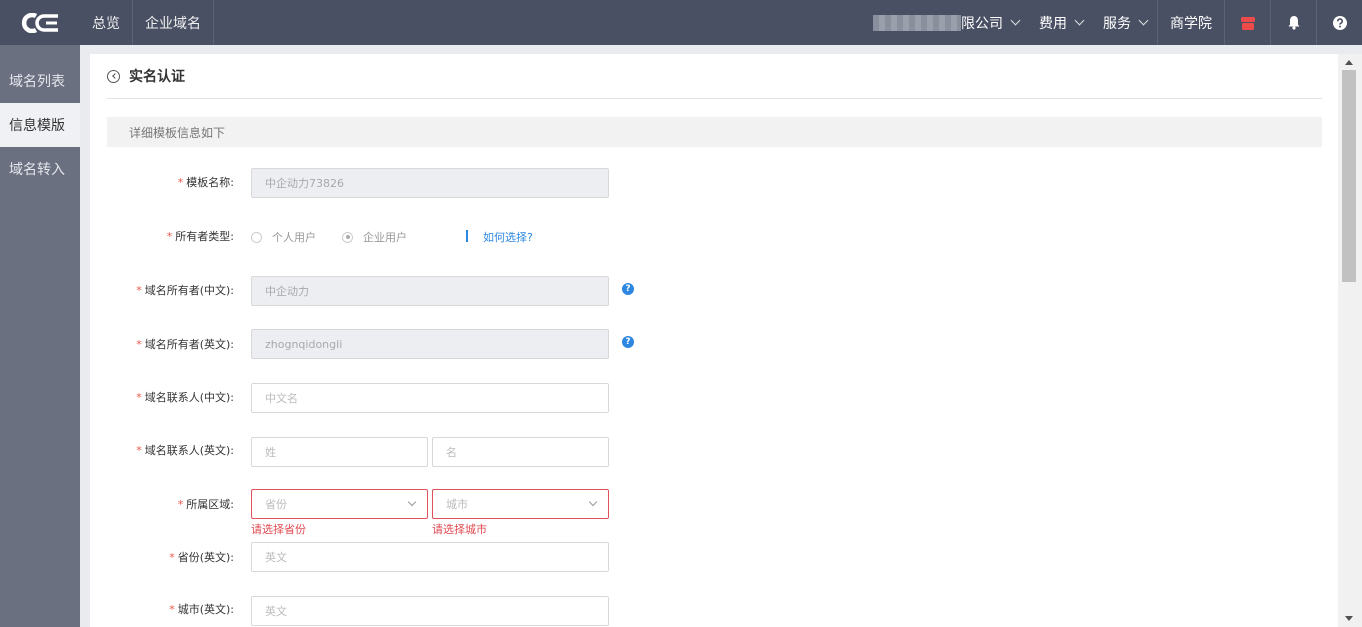 The image size is (1362, 627). What do you see at coordinates (1349, 618) in the screenshot?
I see `scroll-down-arrow-icon` at bounding box center [1349, 618].